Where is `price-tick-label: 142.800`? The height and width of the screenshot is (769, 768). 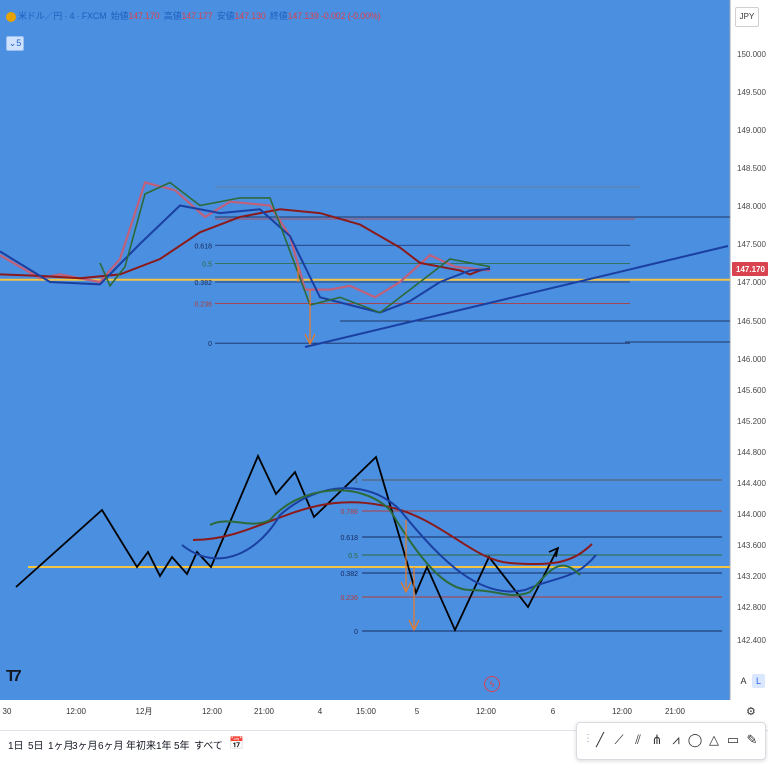
price-tick-label: 142.800 is located at coordinates (751, 607).